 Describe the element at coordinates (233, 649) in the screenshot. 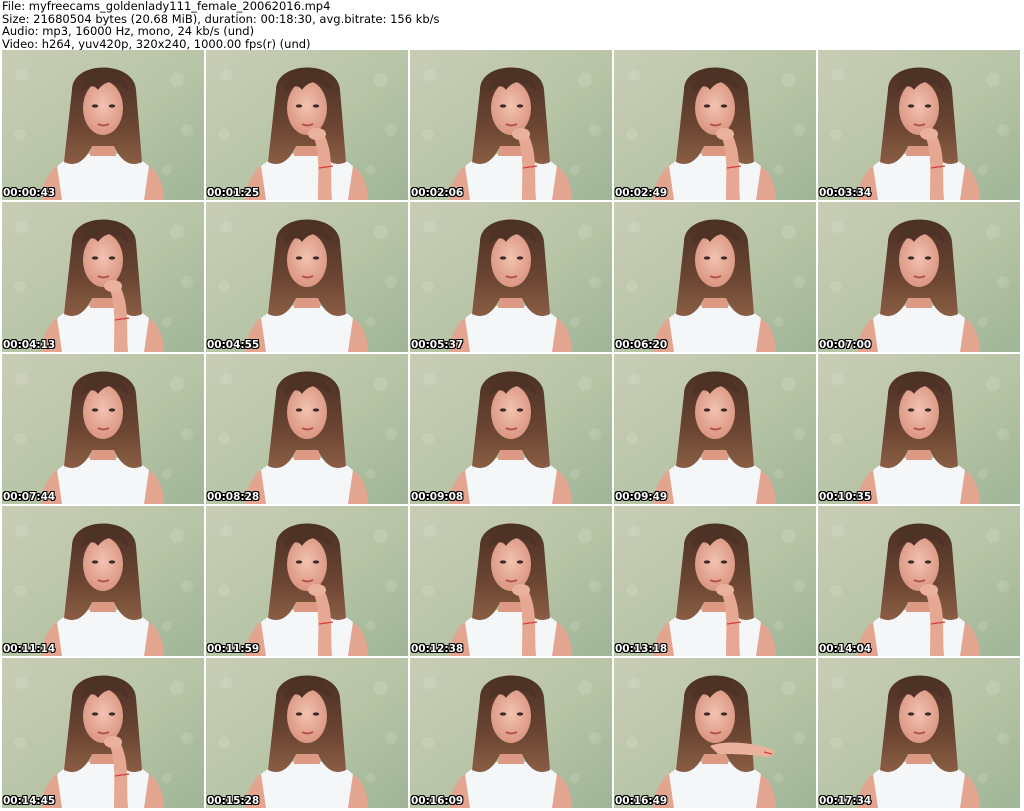

I see `frame-timestamp: 00:11:59` at that location.